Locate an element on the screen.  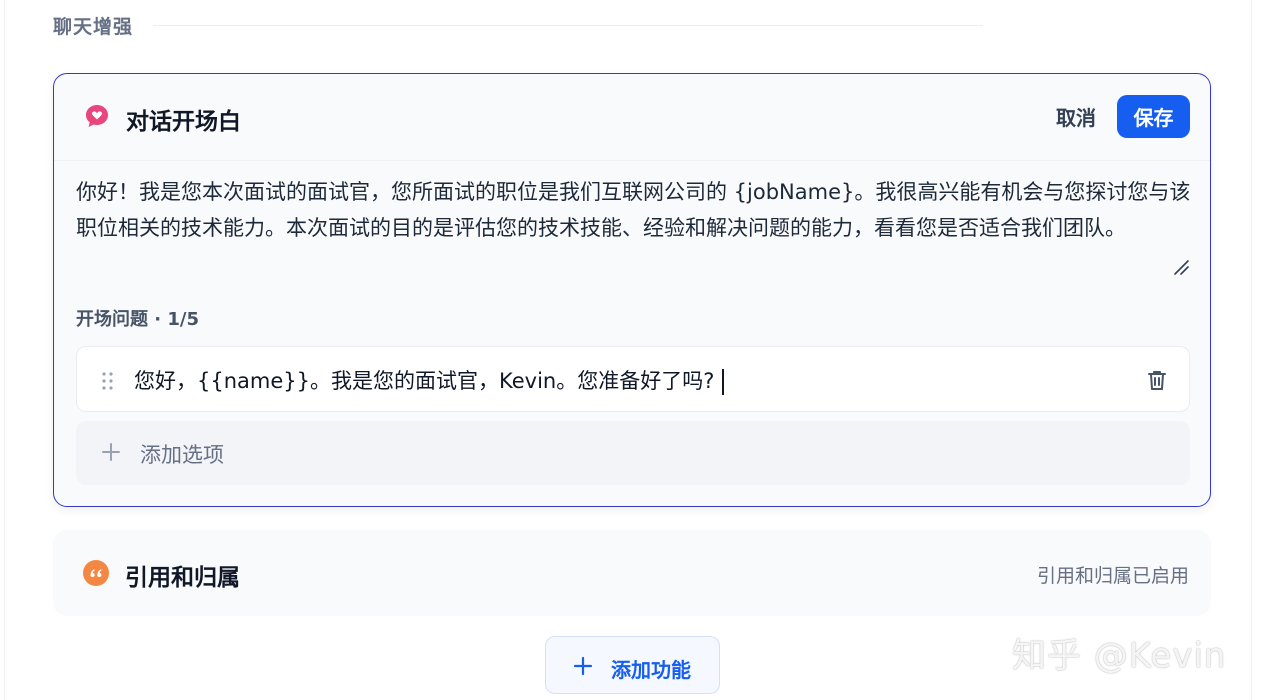
add-option-button: 添加选项 is located at coordinates (633, 453).